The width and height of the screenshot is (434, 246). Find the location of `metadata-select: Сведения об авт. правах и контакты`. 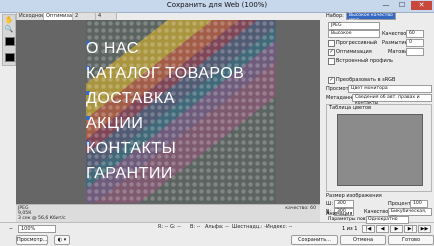

metadata-select: Сведения об авт. правах и контакты is located at coordinates (392, 100).